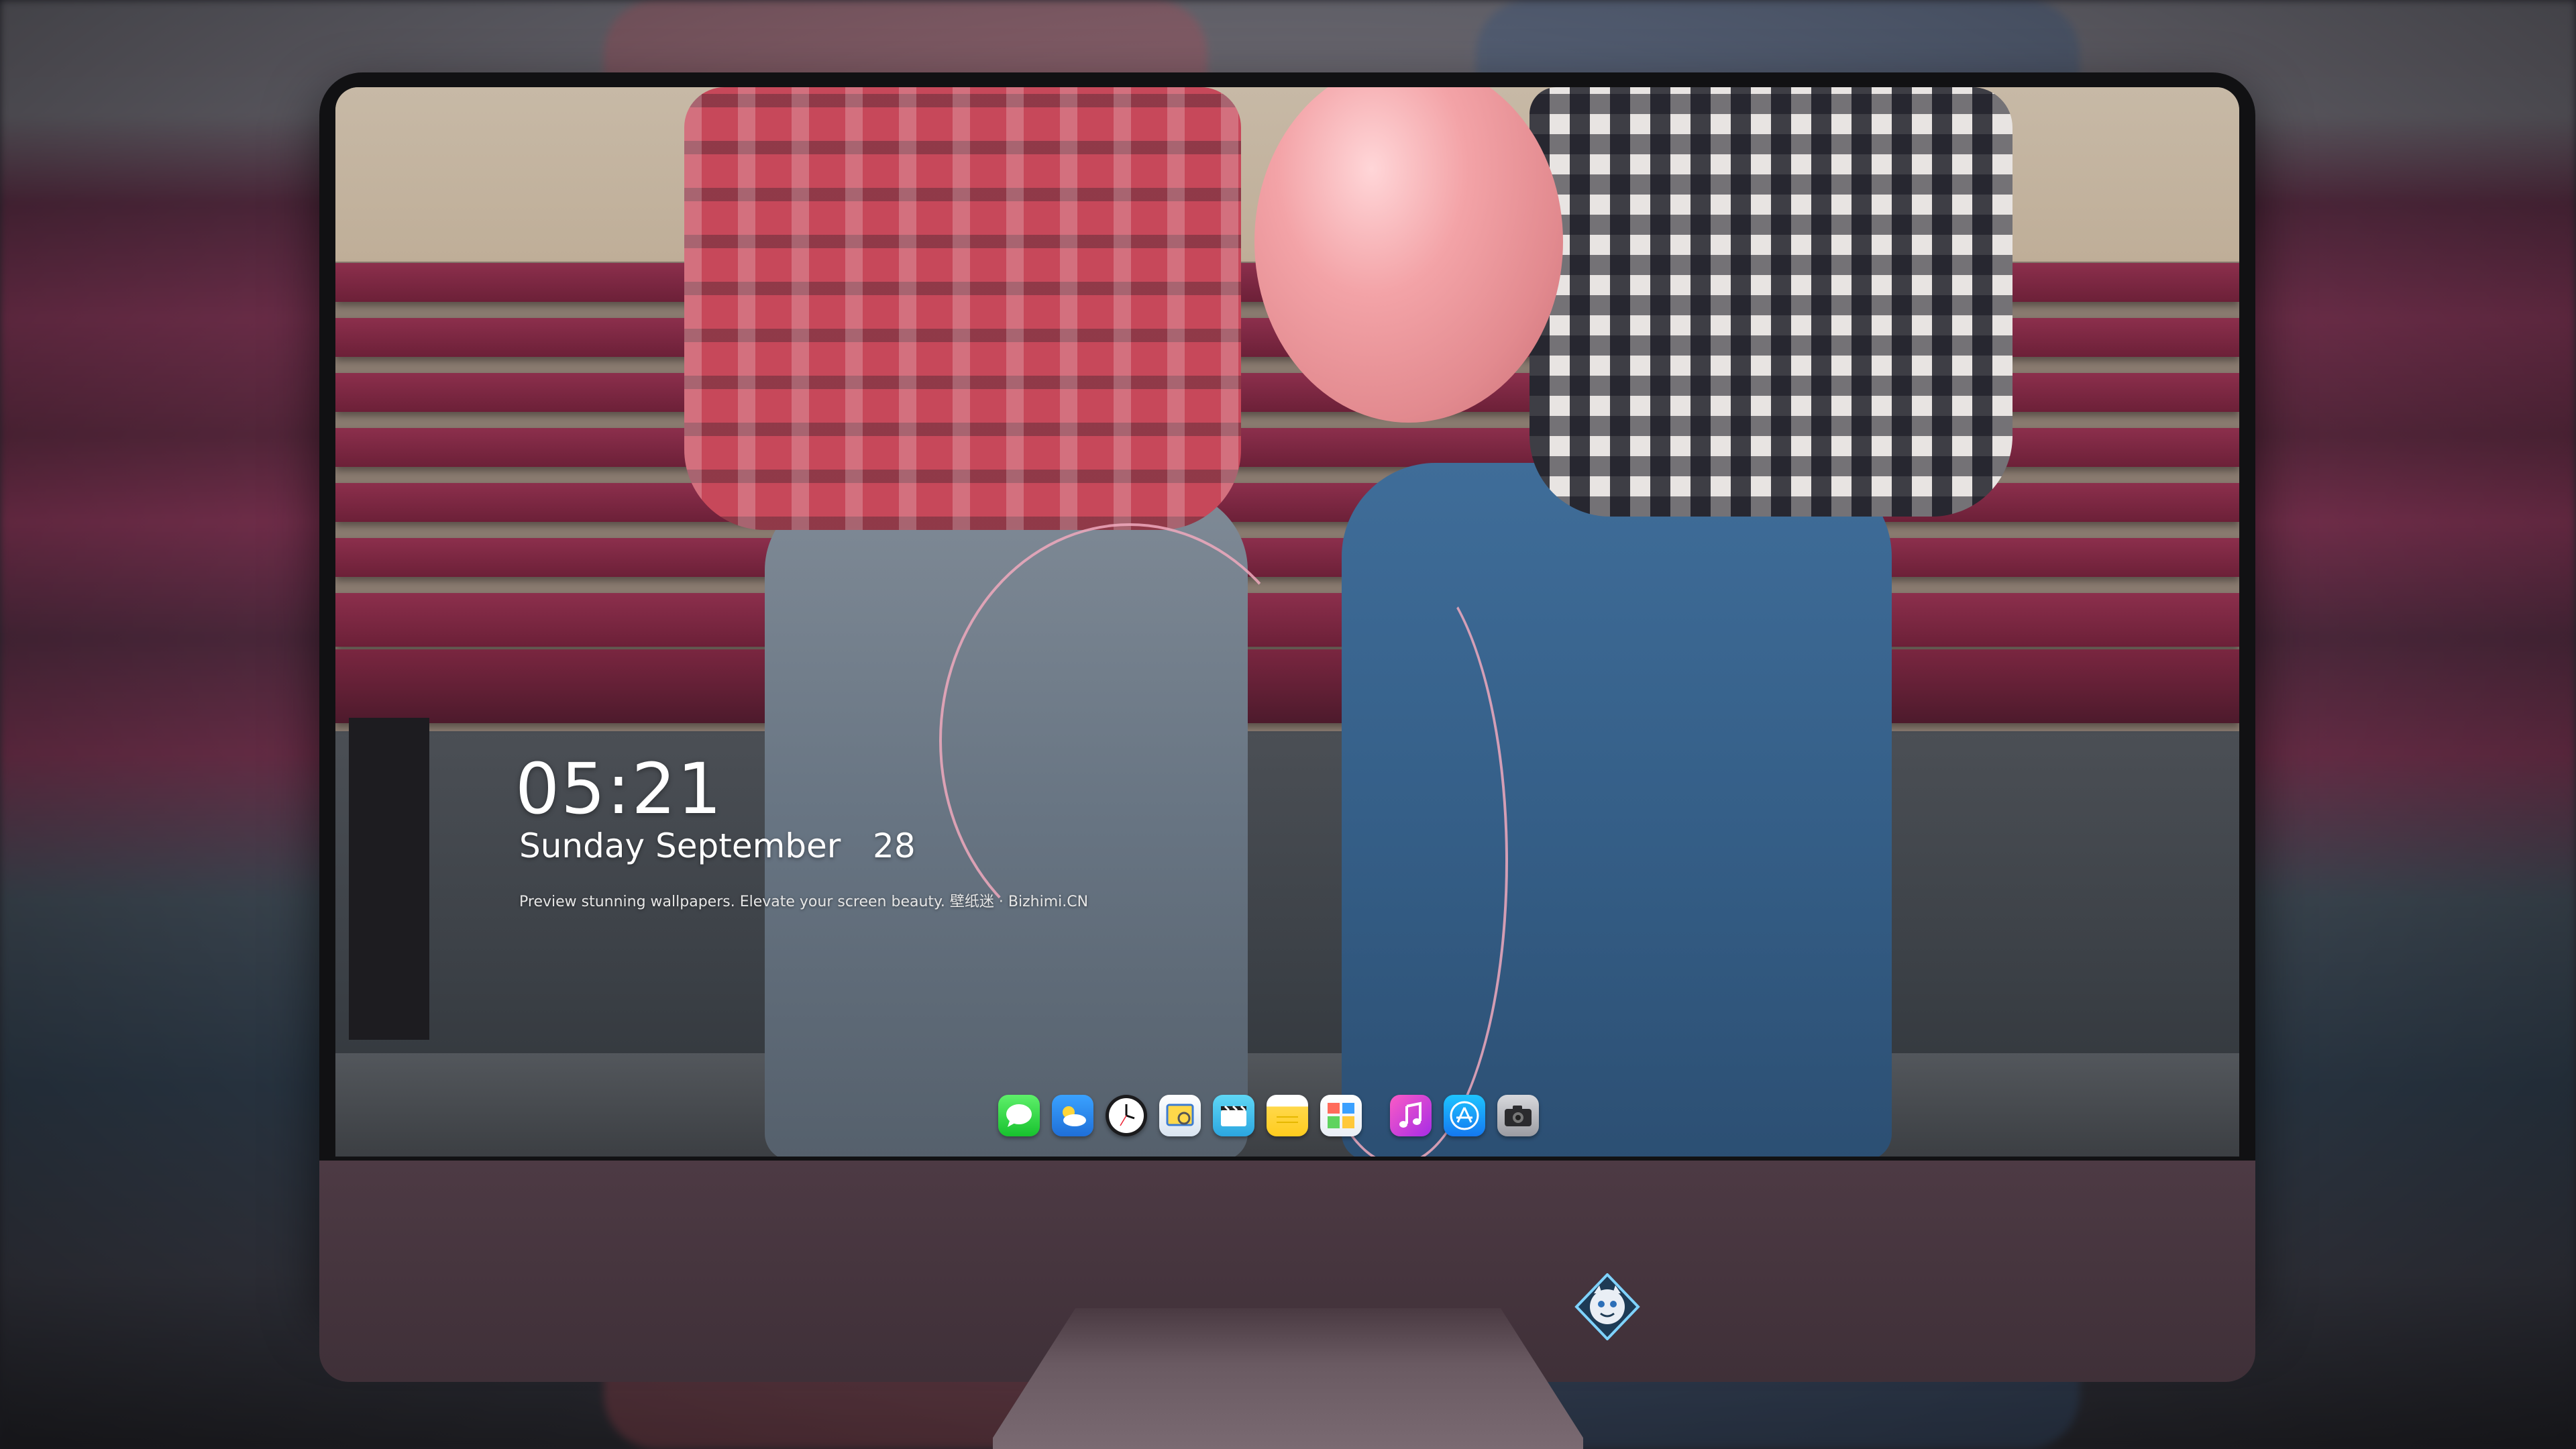 This screenshot has width=2576, height=1449. I want to click on photos-icon, so click(1341, 1115).